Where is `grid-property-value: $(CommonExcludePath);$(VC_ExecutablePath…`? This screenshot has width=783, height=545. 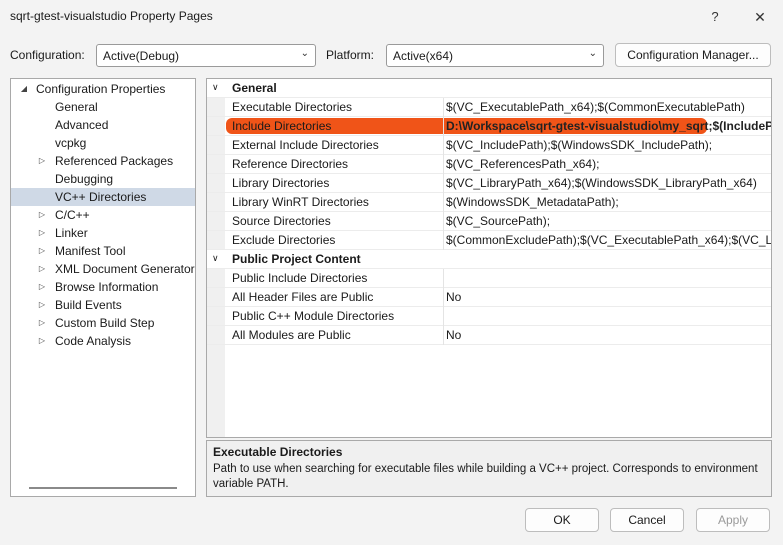 grid-property-value: $(CommonExcludePath);$(VC_ExecutablePath… is located at coordinates (608, 240).